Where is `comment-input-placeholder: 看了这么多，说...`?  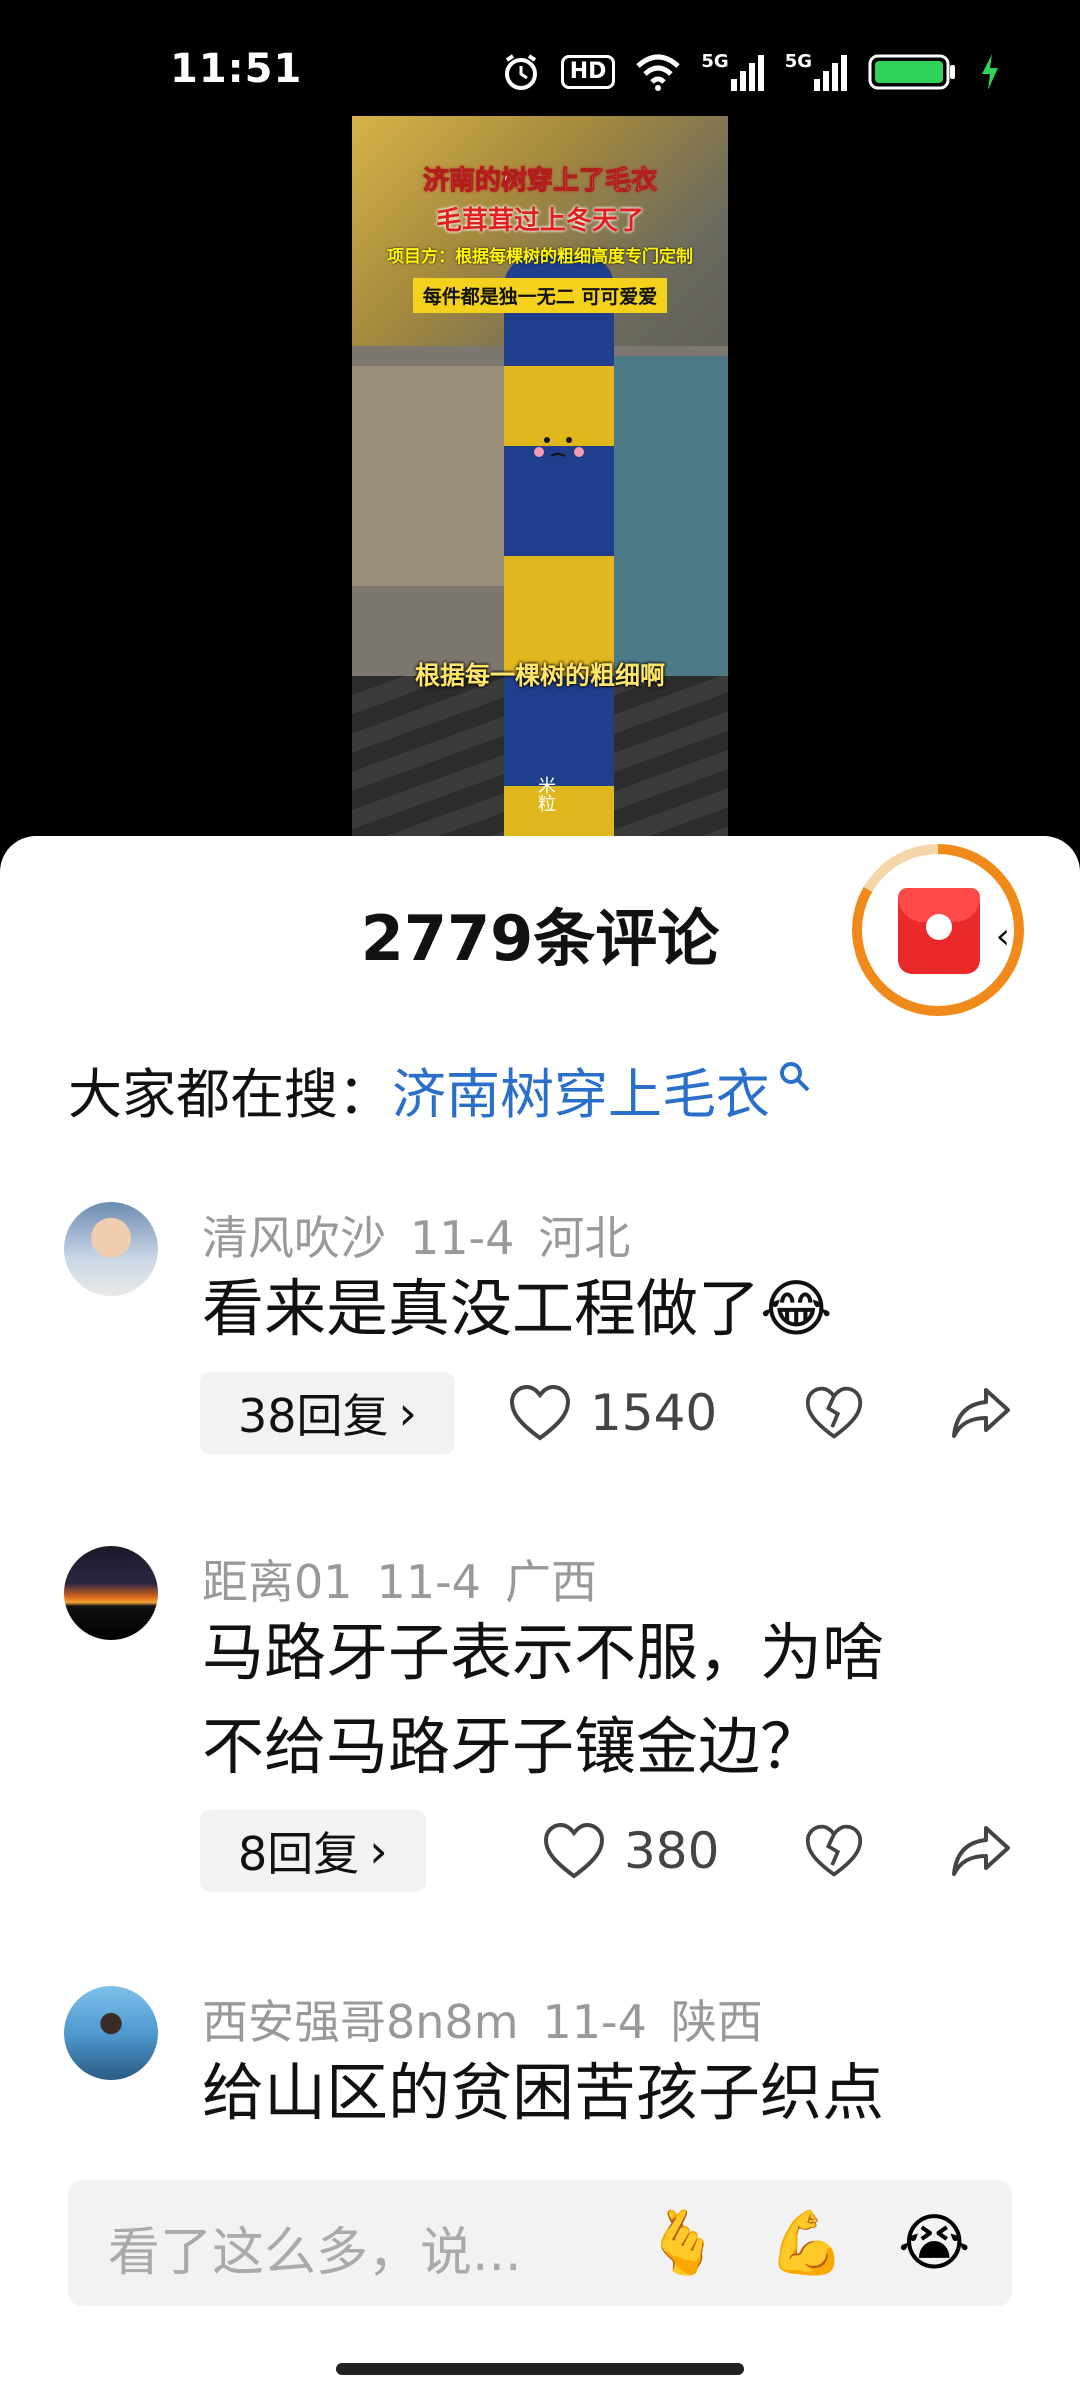 comment-input-placeholder: 看了这么多，说... is located at coordinates (315, 2253).